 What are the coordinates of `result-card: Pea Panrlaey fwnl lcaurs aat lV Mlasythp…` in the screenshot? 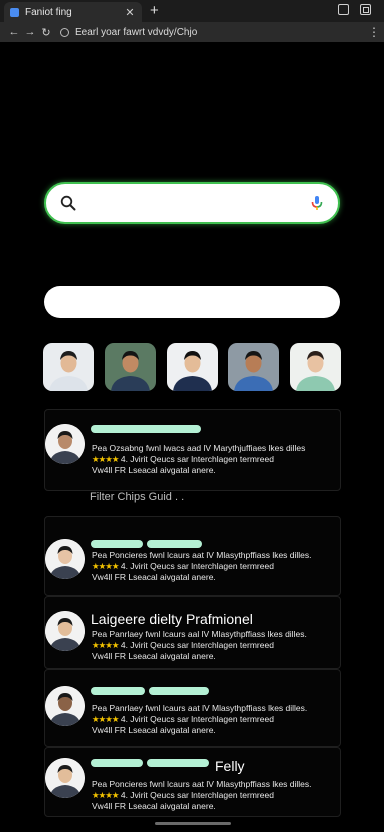 It's located at (192, 708).